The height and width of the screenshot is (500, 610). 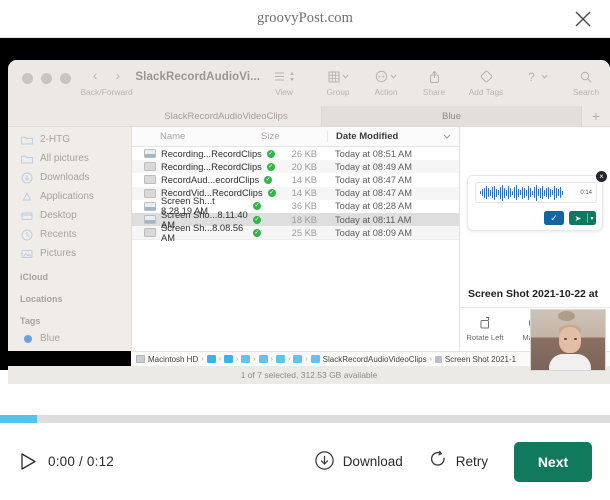 I want to click on column-header-size: Size, so click(x=294, y=136).